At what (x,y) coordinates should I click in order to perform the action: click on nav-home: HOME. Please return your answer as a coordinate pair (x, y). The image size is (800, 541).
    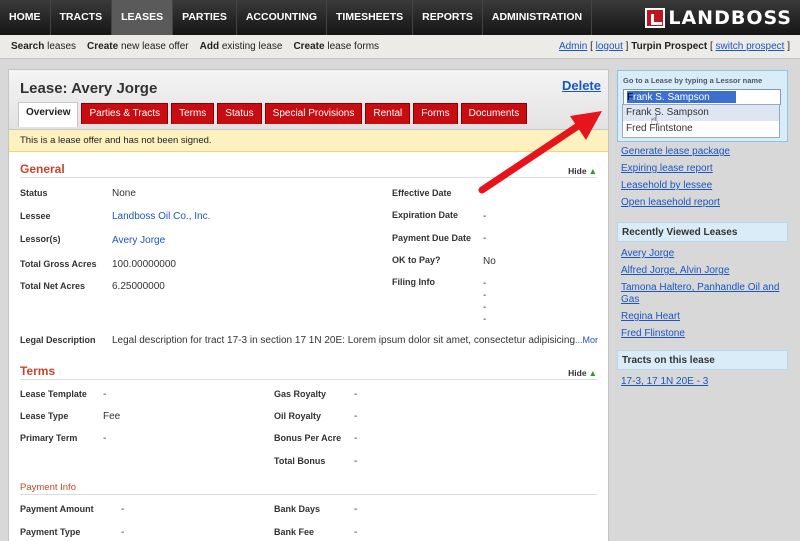
    Looking at the image, I should click on (25, 17).